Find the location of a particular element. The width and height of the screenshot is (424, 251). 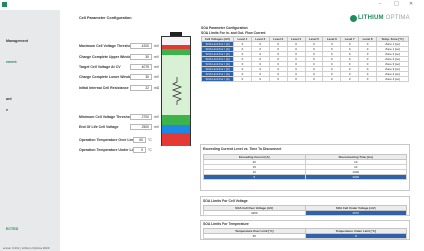

exceeding-row: 5 3000 is located at coordinates (305, 177).